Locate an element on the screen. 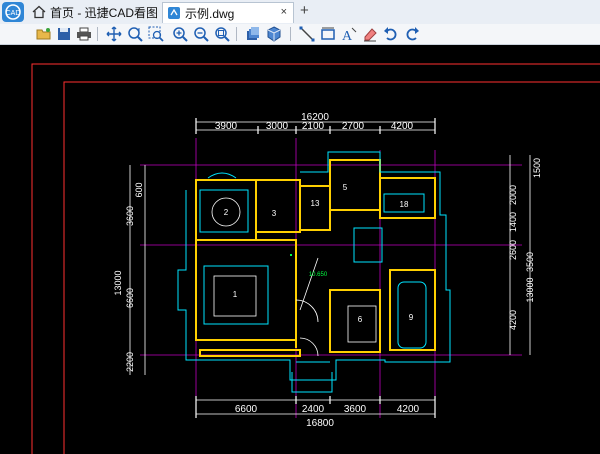  room-label: 18 is located at coordinates (404, 204).